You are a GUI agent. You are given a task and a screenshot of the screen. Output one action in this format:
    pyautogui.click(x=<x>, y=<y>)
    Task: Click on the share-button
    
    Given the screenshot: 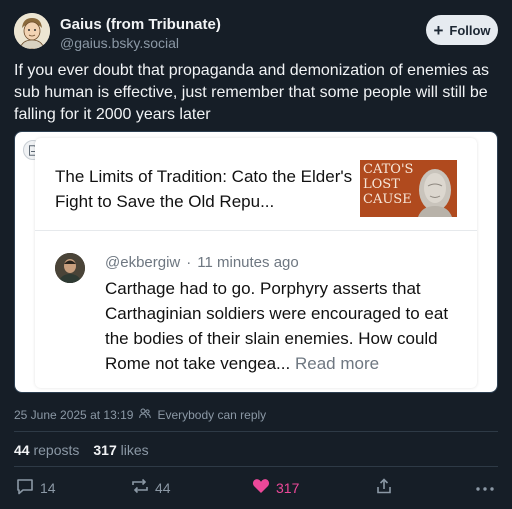 What is the action you would take?
    pyautogui.click(x=384, y=487)
    